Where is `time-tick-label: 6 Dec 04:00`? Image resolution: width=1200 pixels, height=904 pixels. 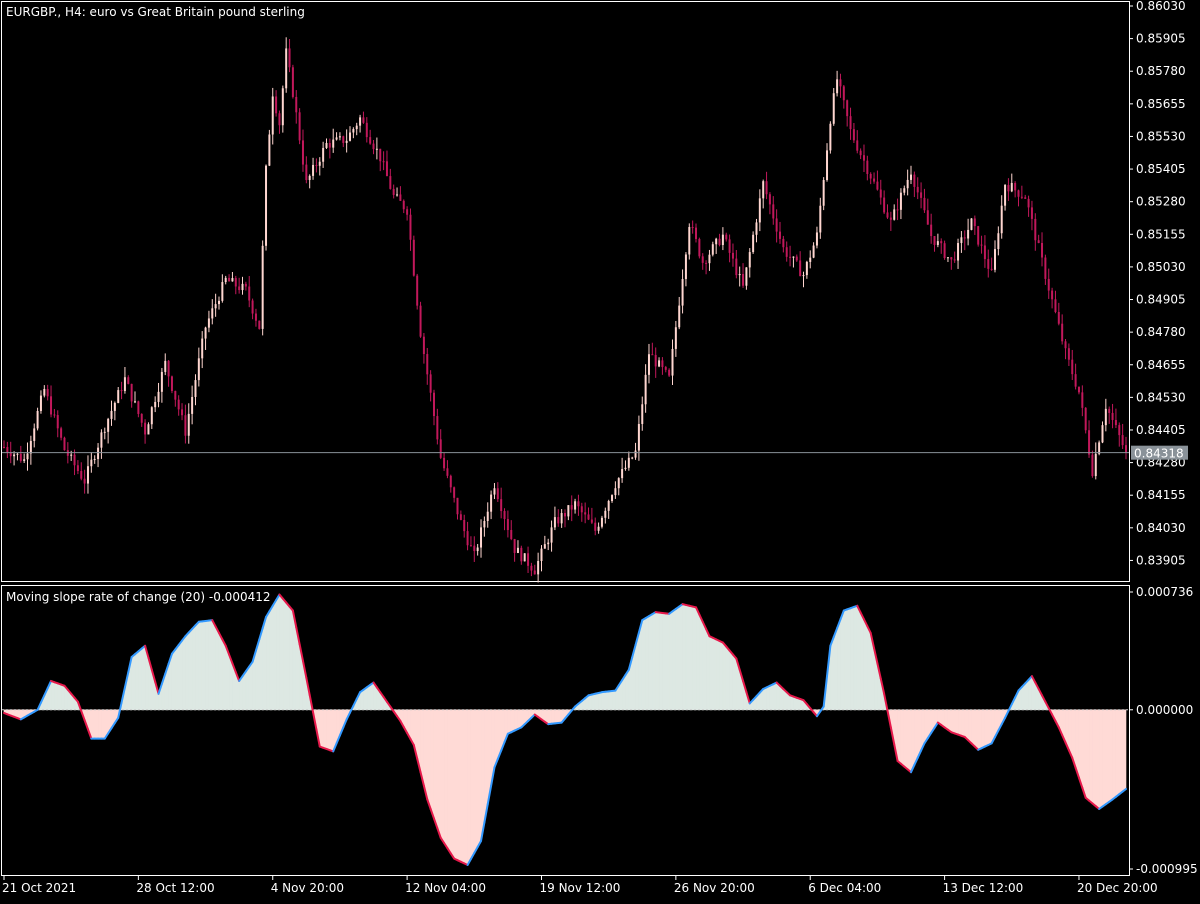
time-tick-label: 6 Dec 04:00 is located at coordinates (844, 888).